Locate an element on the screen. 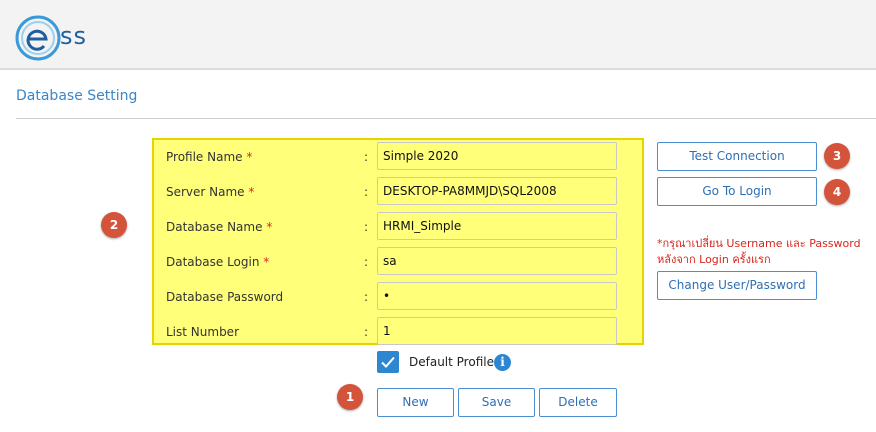 This screenshot has height=432, width=876. title-divider is located at coordinates (446, 118).